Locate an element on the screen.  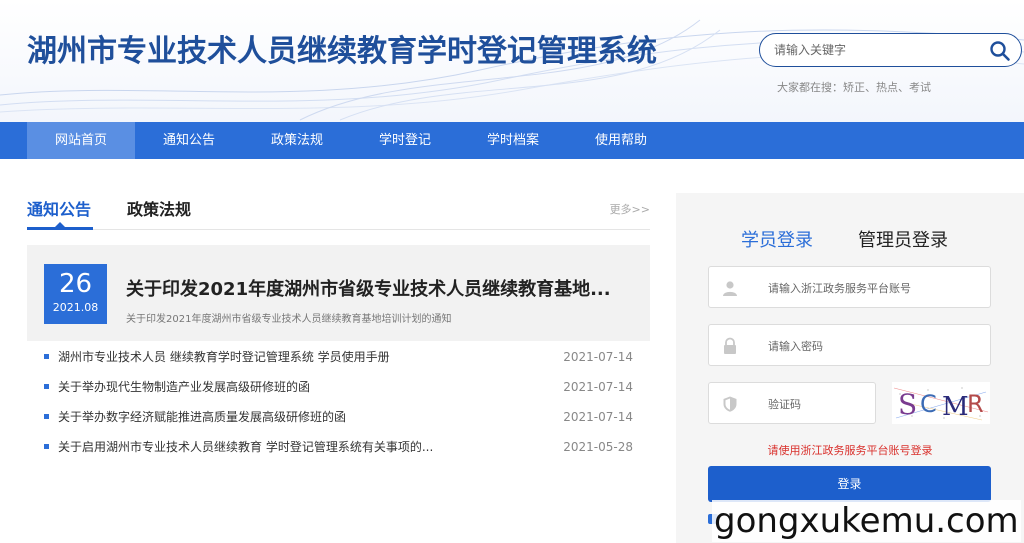
site-title: 湖州市专业技术人员继续教育学时登记管理系统 is located at coordinates (342, 51).